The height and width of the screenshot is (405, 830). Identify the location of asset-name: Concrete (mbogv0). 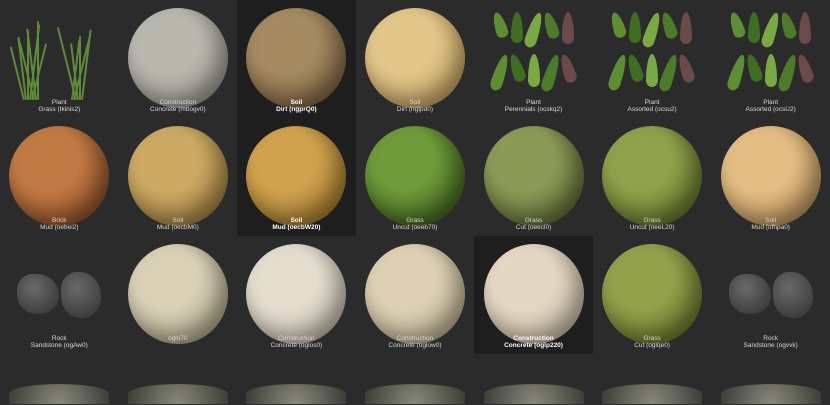
(178, 109).